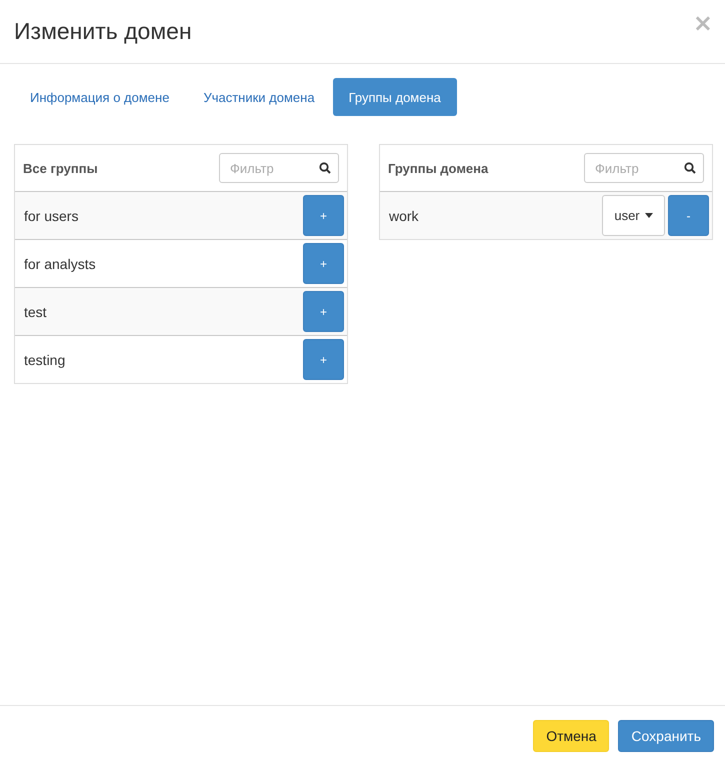 The height and width of the screenshot is (766, 725). Describe the element at coordinates (45, 360) in the screenshot. I see `group-name: testing` at that location.